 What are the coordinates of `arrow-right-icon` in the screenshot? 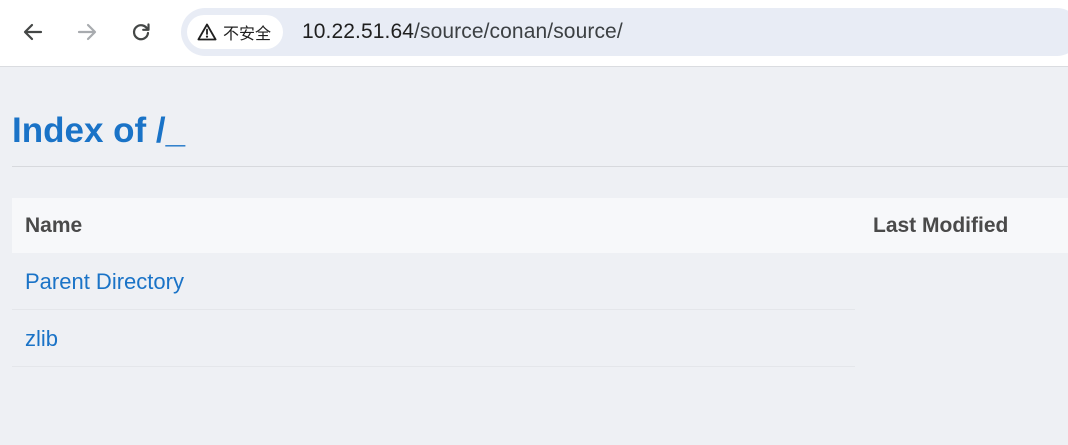 It's located at (87, 32).